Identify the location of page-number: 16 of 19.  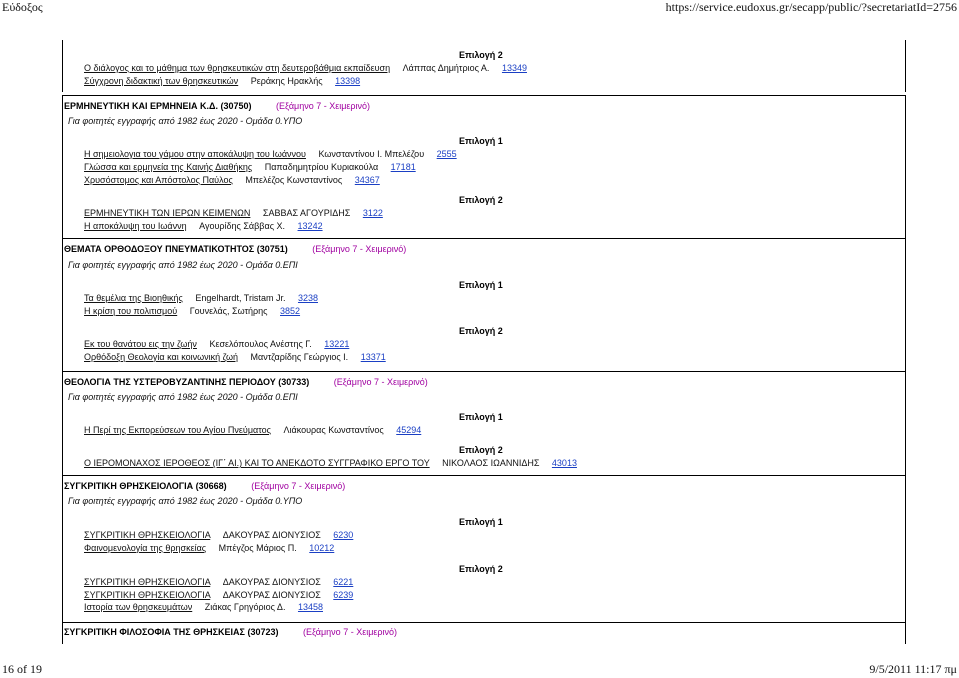
(22, 669).